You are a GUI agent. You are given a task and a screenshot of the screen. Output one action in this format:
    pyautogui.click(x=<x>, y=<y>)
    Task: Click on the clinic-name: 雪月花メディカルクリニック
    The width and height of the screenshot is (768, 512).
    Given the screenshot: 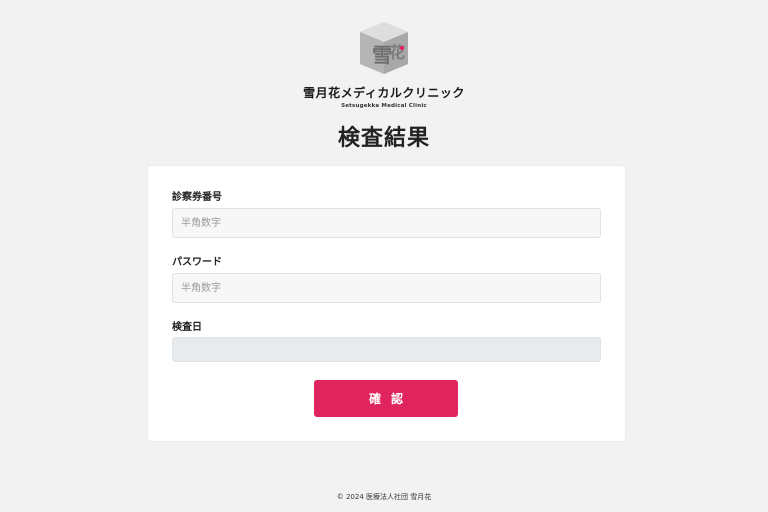 What is the action you would take?
    pyautogui.click(x=384, y=93)
    